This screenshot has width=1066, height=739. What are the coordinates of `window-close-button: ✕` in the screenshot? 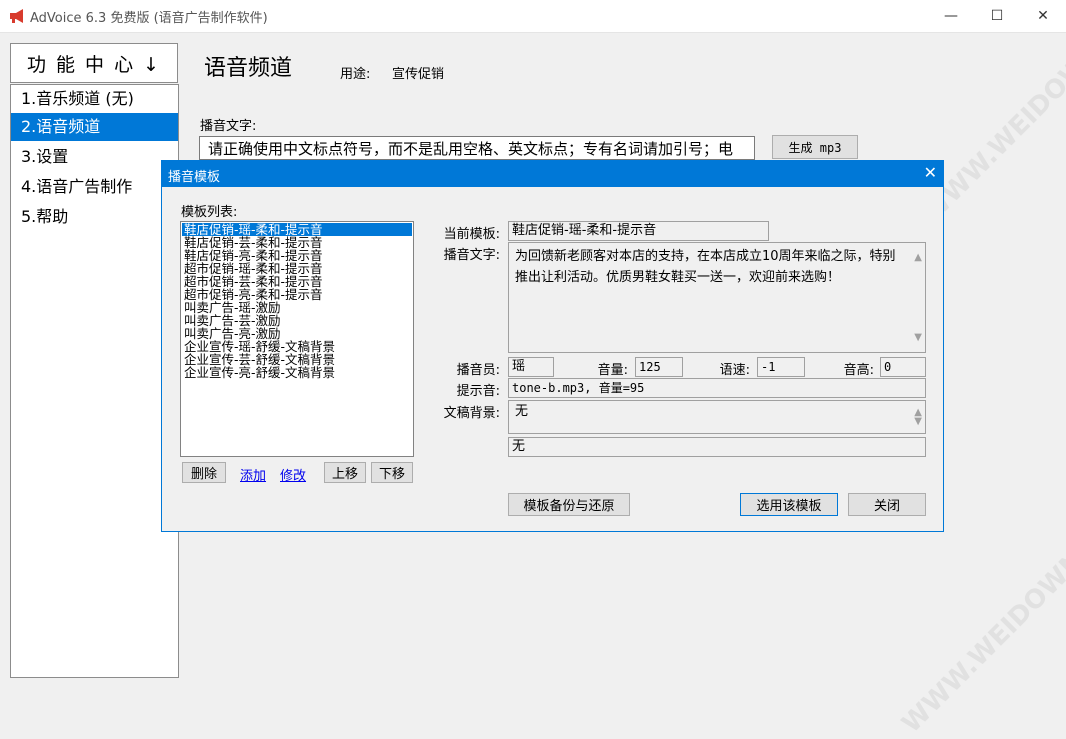 It's located at (1043, 16).